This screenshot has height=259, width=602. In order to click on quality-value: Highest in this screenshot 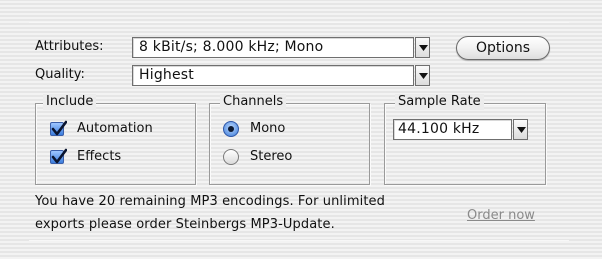, I will do `click(166, 75)`.